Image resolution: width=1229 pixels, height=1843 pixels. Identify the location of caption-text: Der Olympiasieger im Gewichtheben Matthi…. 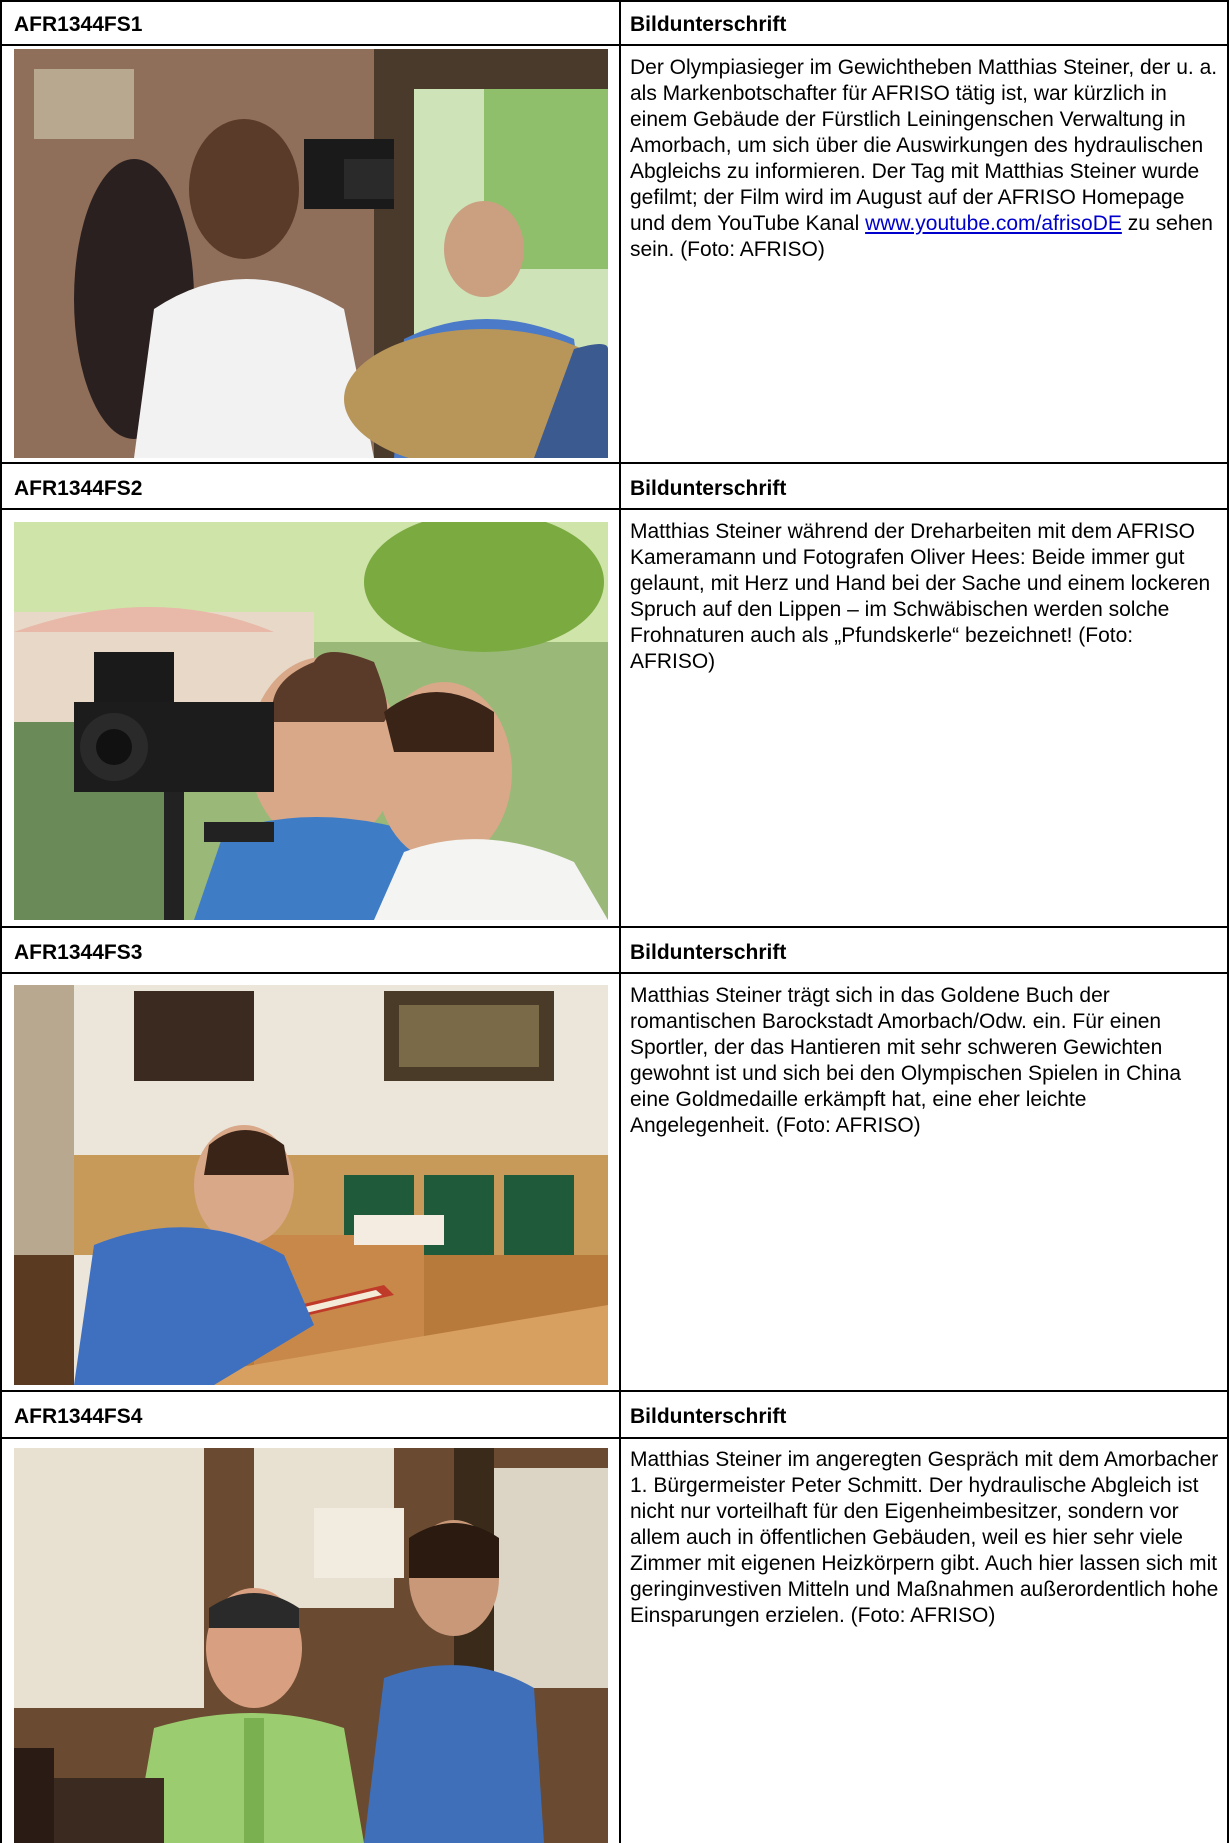
(924, 145).